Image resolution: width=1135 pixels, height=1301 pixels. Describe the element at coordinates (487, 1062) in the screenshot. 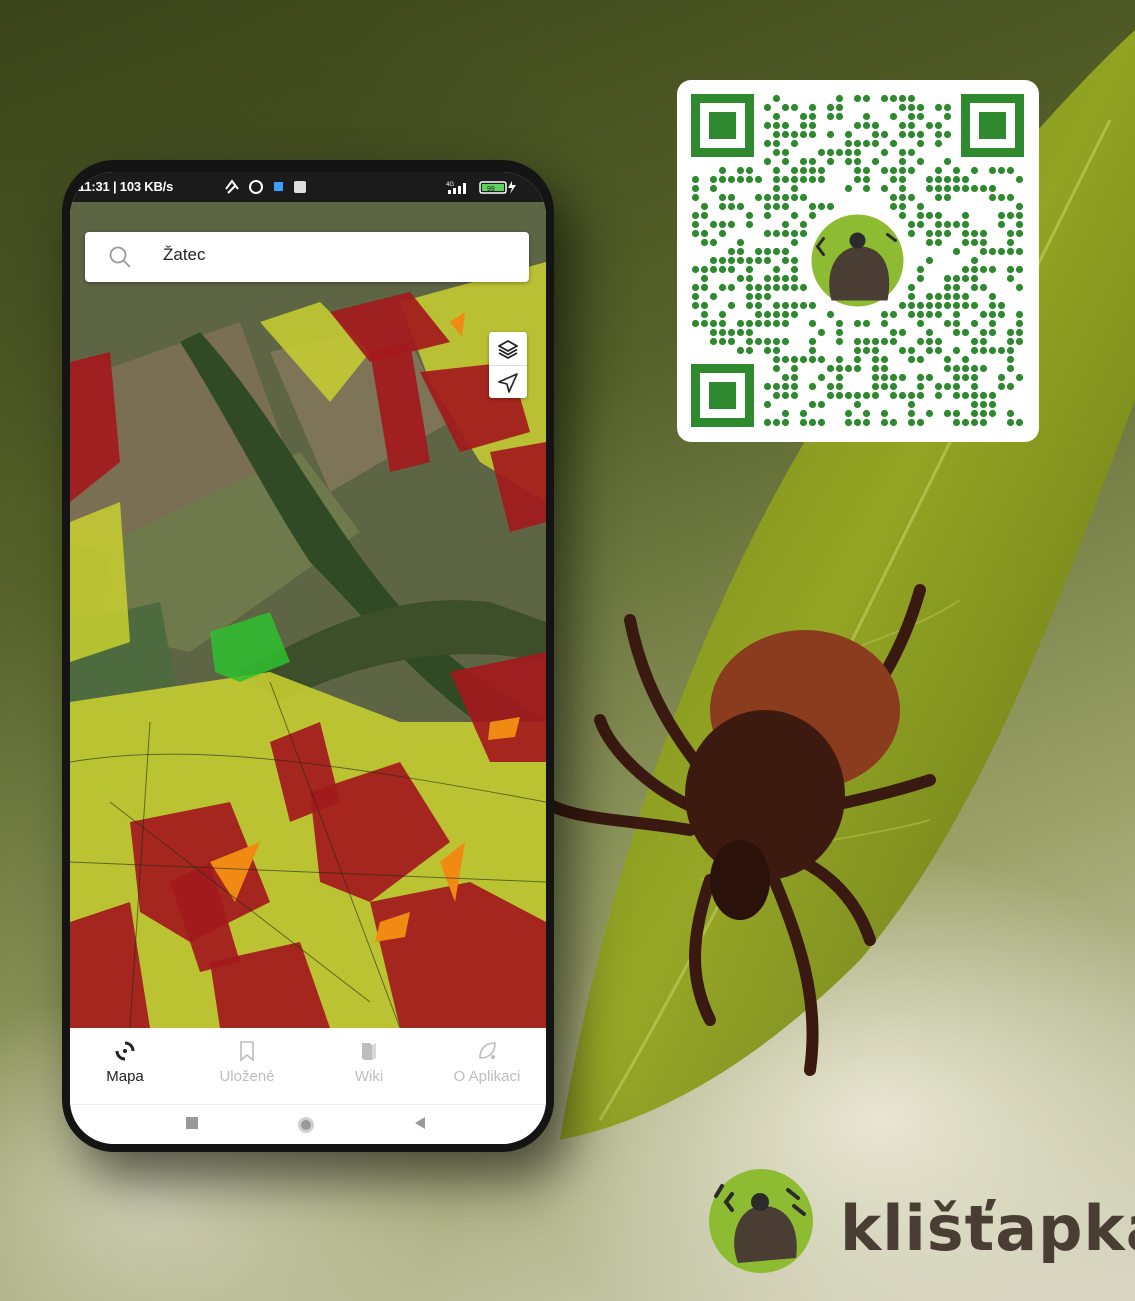

I see `nav-item-o-aplikaci: O Aplikaci` at that location.